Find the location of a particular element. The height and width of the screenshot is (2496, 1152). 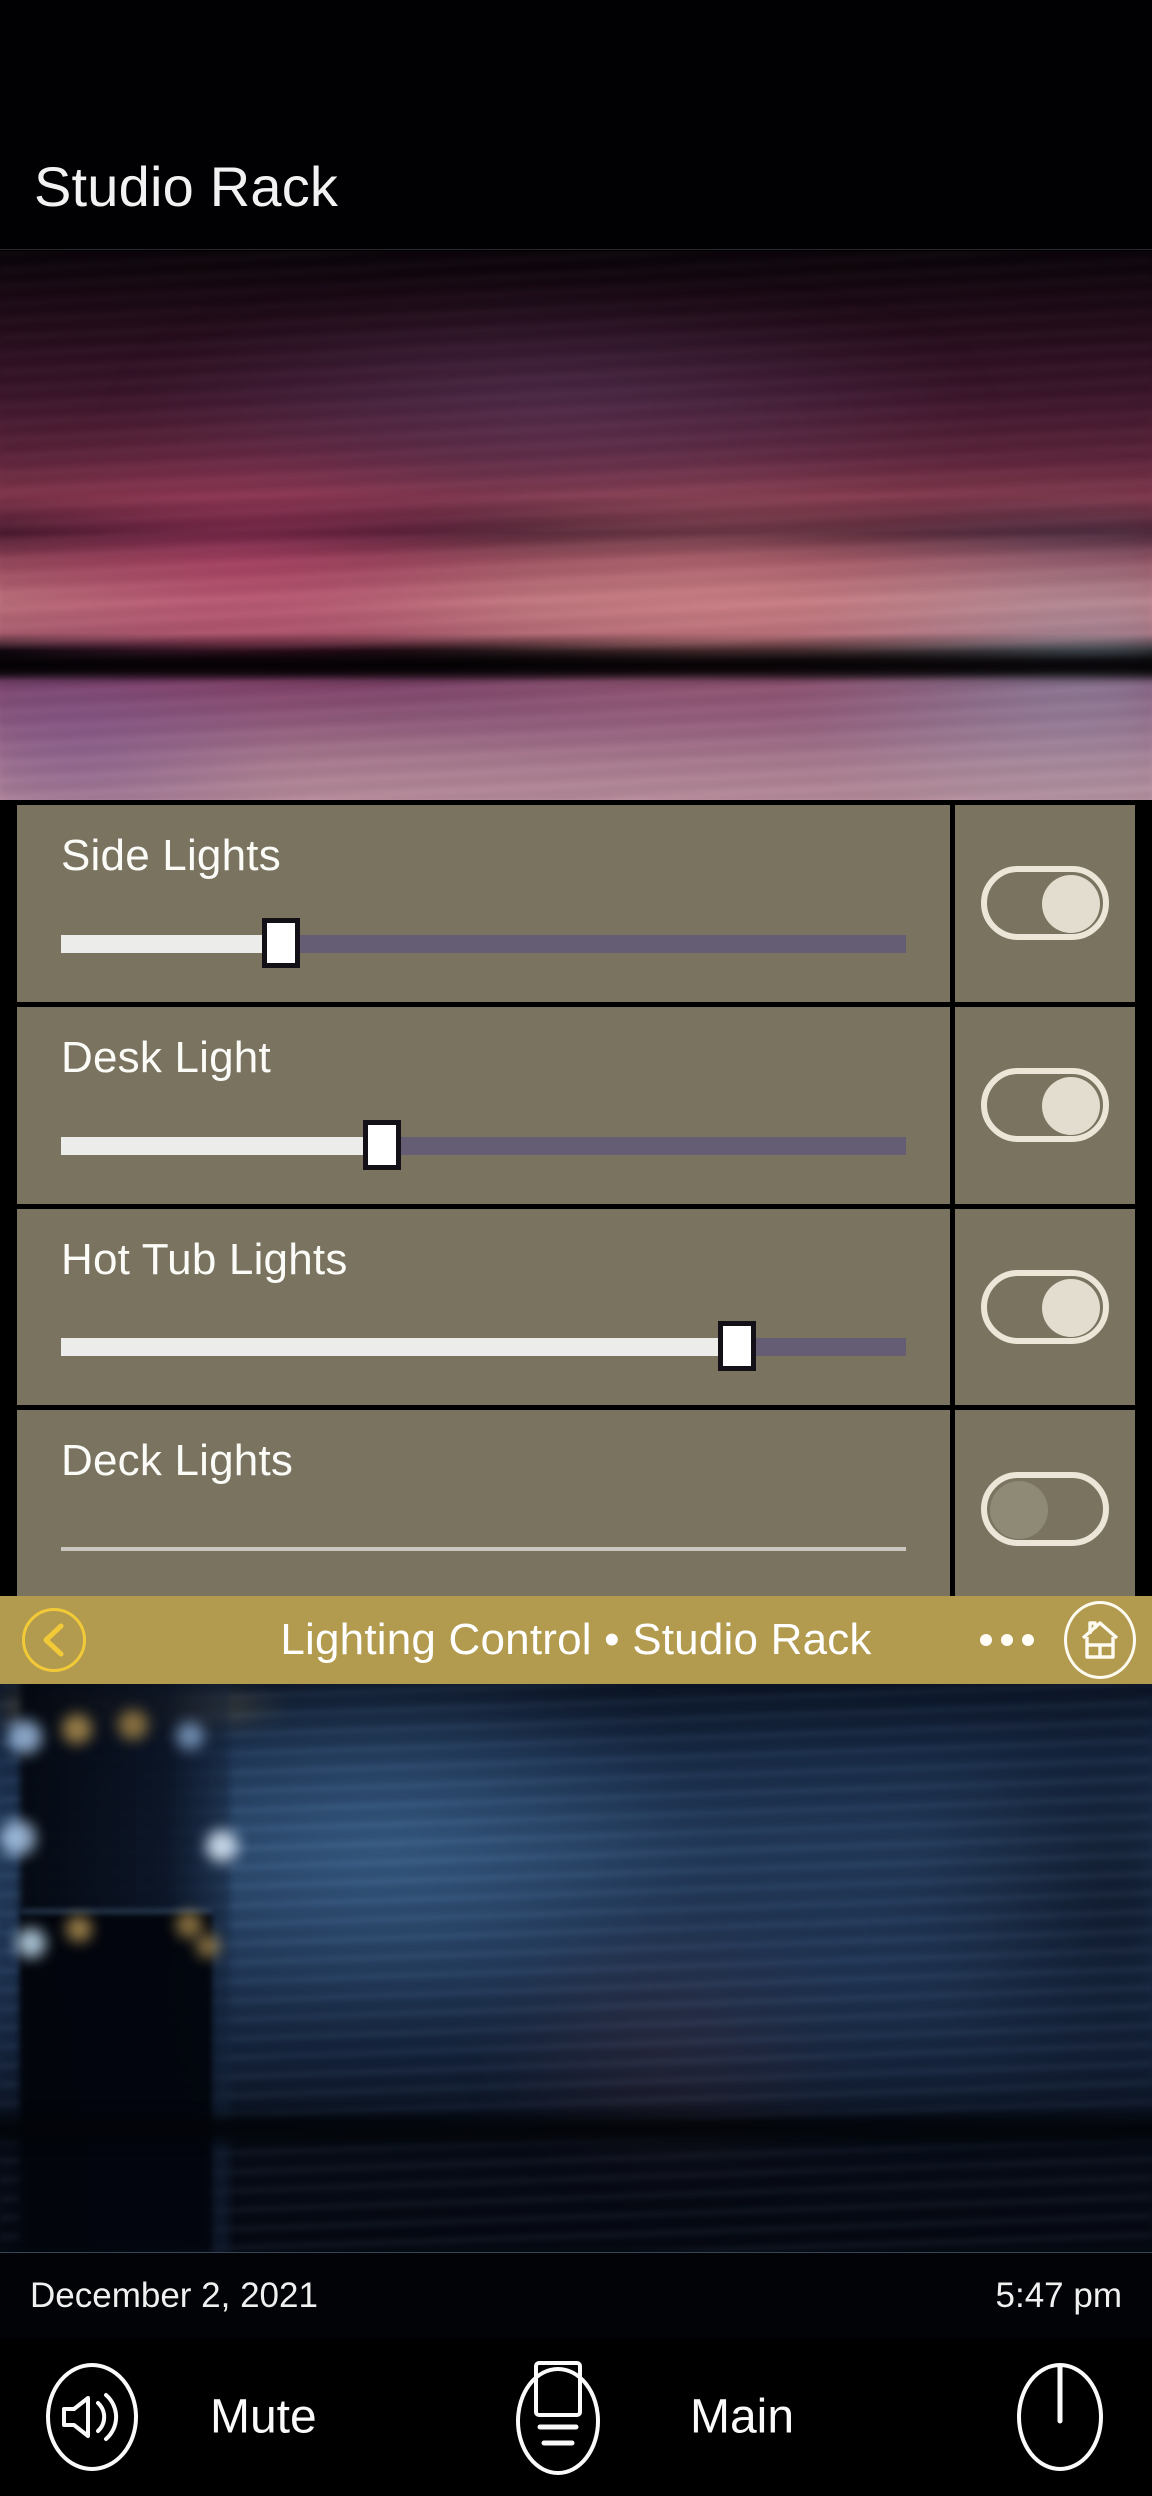

mute-label: Mute is located at coordinates (263, 2417).